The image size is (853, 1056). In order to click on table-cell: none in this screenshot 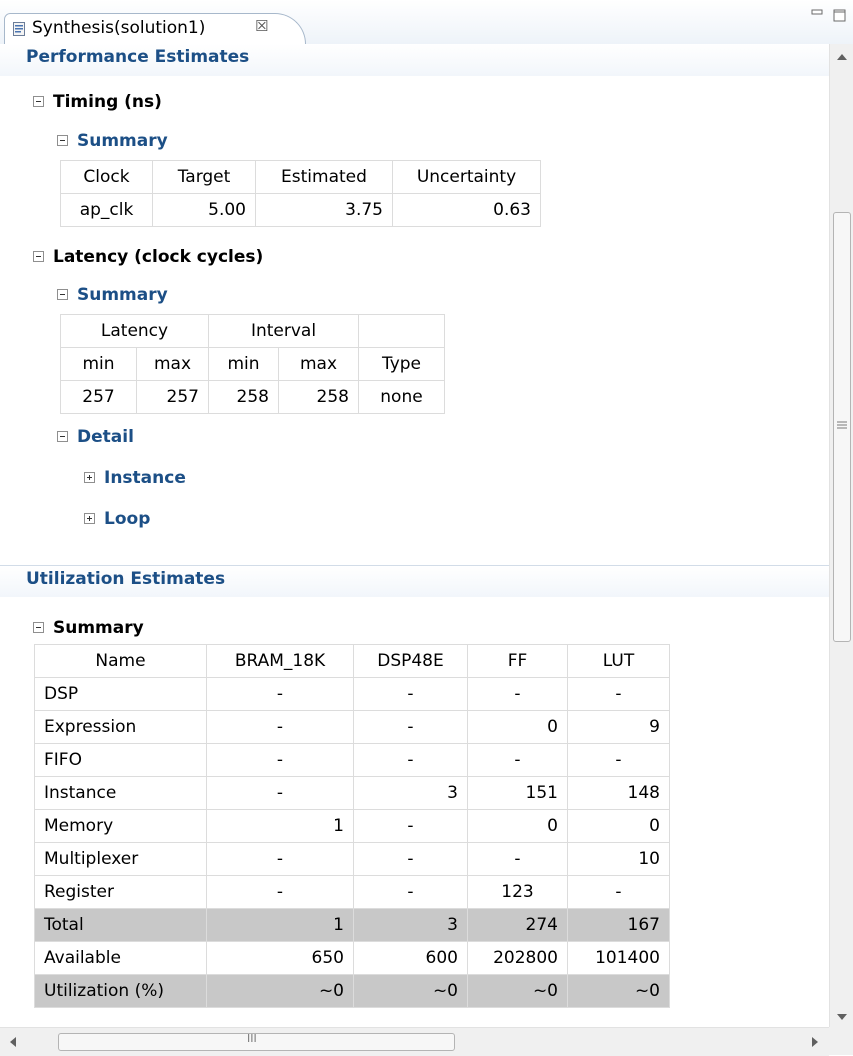, I will do `click(401, 397)`.